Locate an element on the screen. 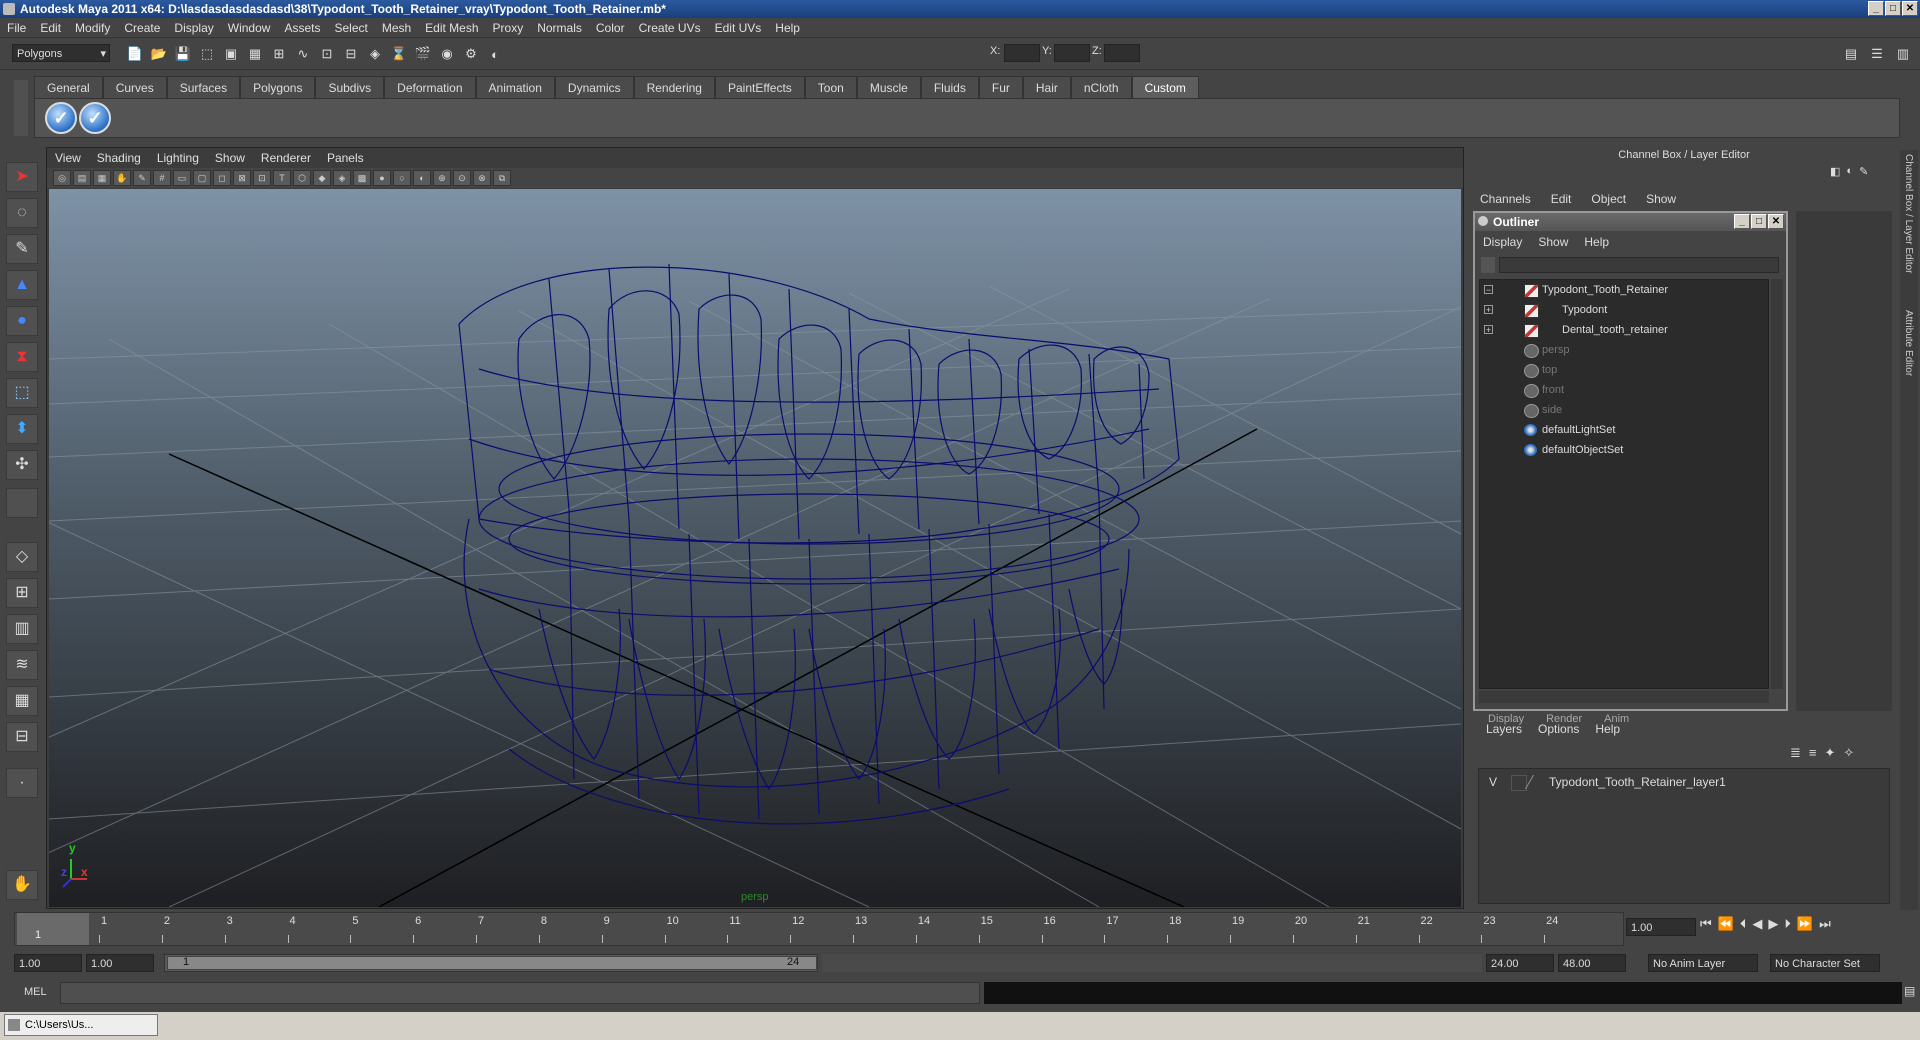 This screenshot has width=1920, height=1040. character-set-dropdown: No Character Set is located at coordinates (1825, 963).